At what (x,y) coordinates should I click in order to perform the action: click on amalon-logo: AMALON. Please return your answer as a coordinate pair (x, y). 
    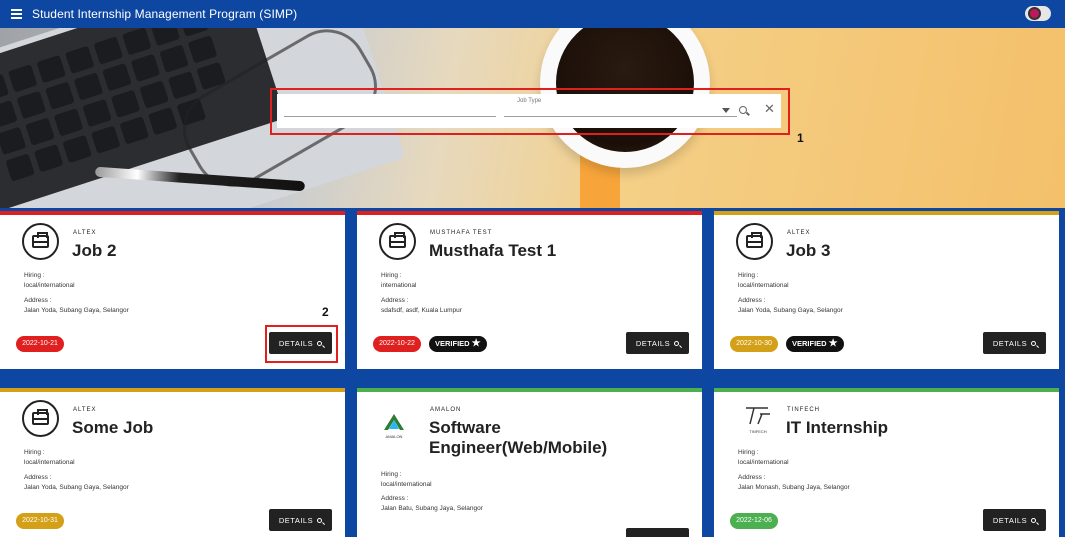
    Looking at the image, I should click on (394, 426).